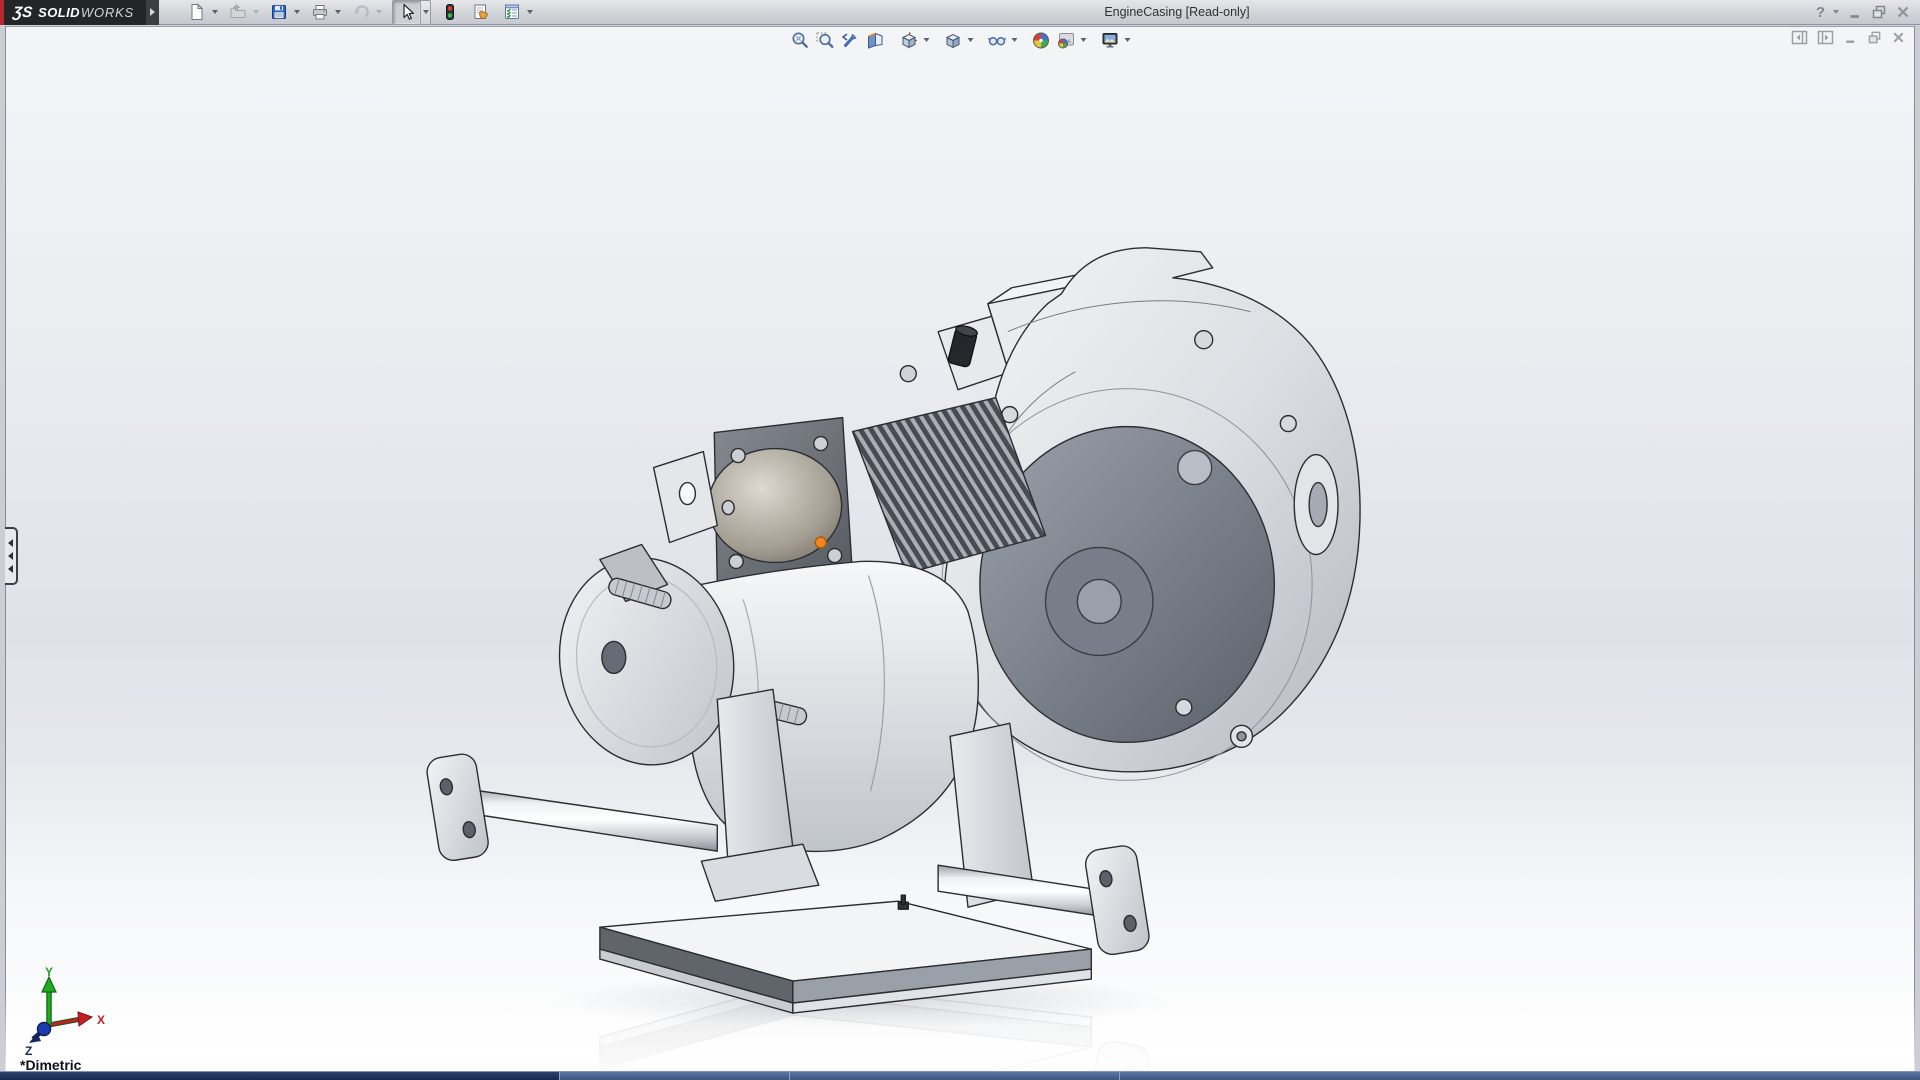  I want to click on doc-close-button, so click(1898, 37).